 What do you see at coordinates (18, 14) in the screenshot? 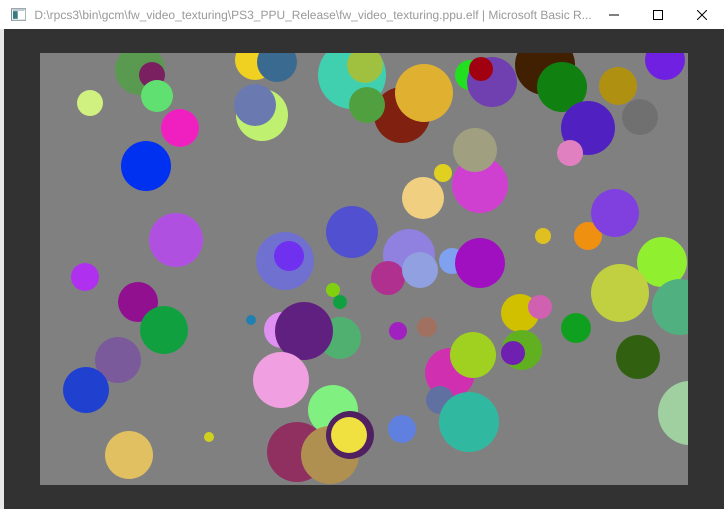
I see `app-icon` at bounding box center [18, 14].